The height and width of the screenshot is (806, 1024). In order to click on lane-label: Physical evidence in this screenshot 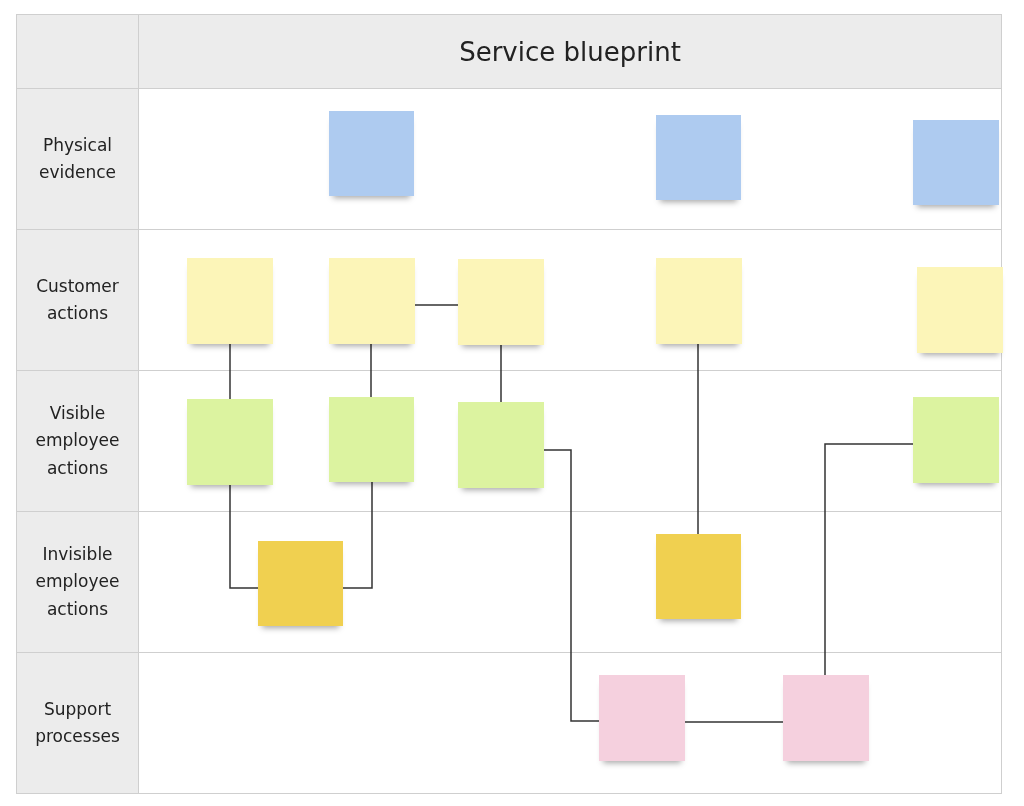, I will do `click(77, 158)`.